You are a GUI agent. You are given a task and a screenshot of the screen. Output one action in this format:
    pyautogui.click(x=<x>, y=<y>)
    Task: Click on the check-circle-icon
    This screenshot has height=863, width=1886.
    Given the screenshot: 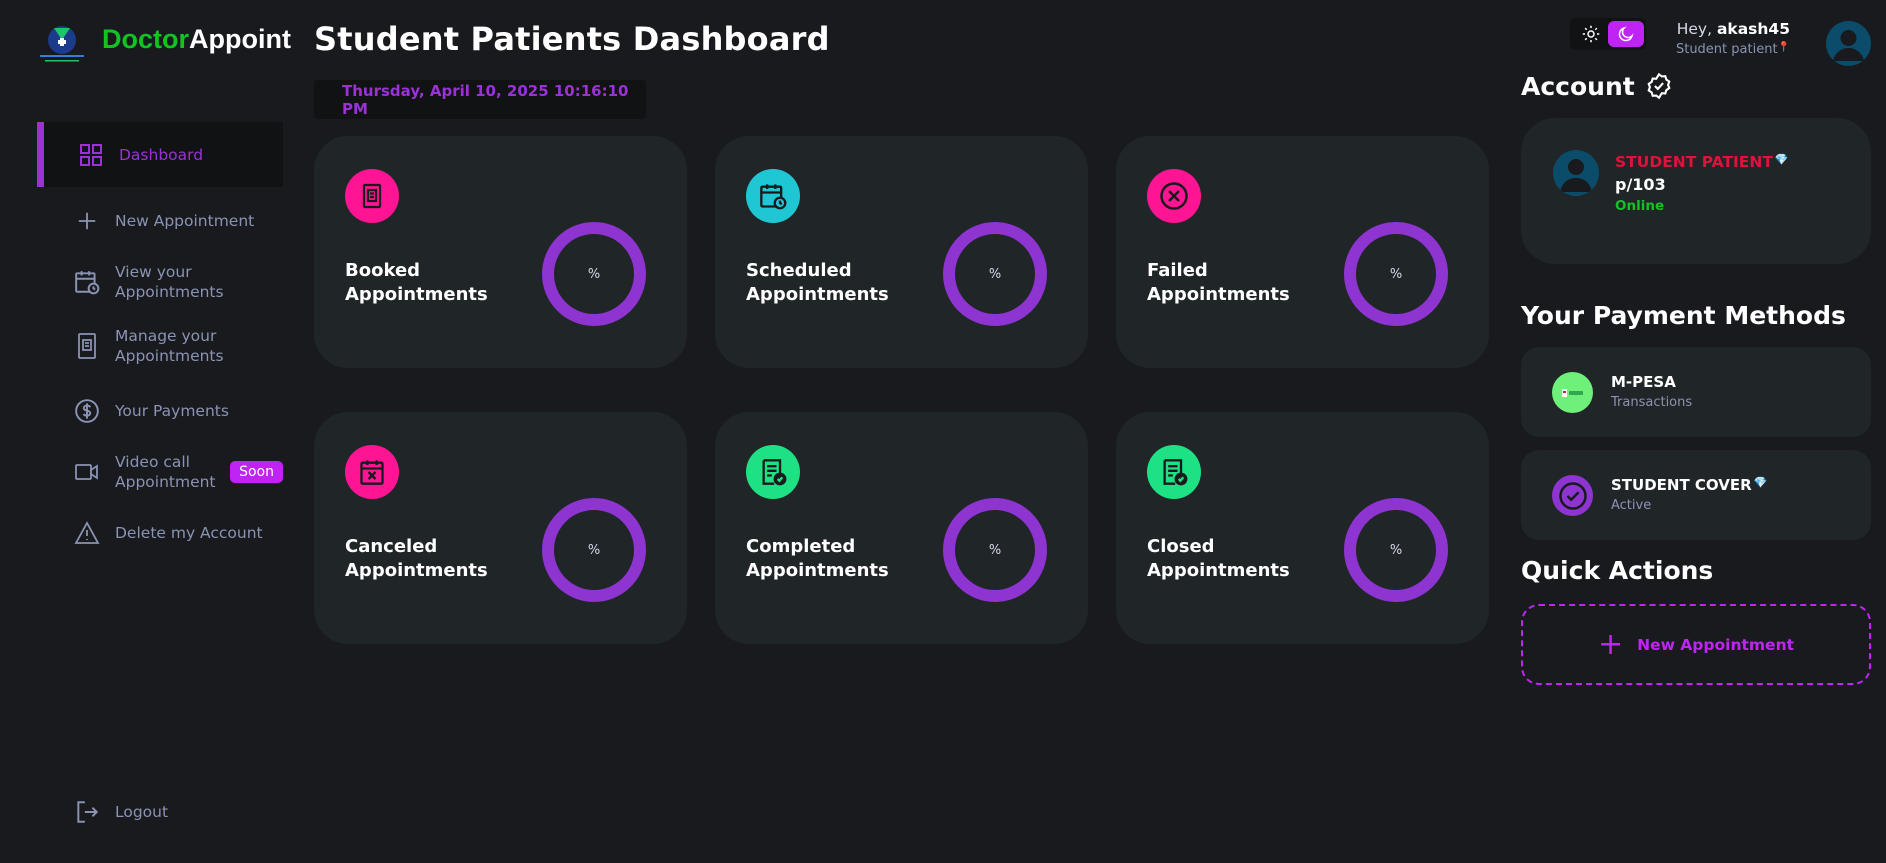 What is the action you would take?
    pyautogui.click(x=1572, y=495)
    